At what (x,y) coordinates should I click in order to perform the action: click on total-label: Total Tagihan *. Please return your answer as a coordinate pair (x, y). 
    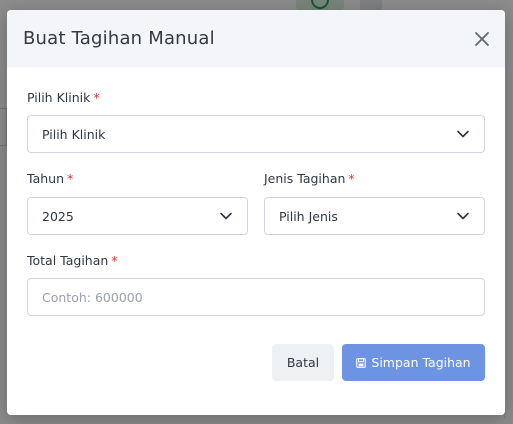
    Looking at the image, I should click on (72, 260).